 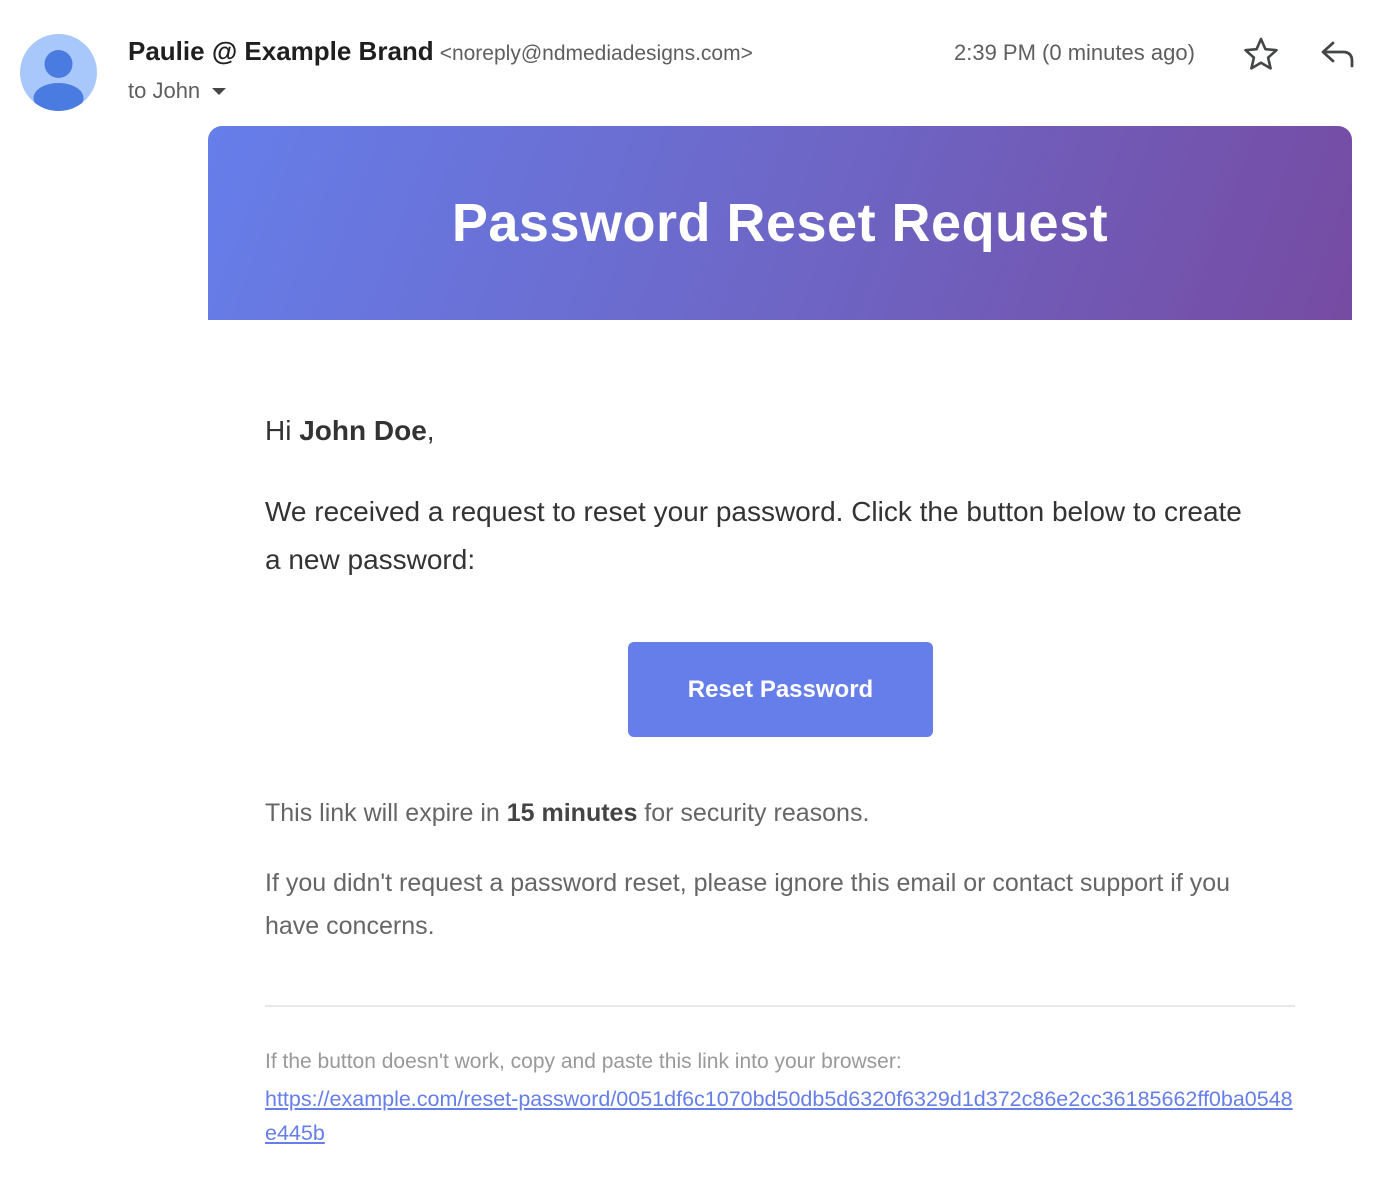 I want to click on star-button, so click(x=1261, y=54).